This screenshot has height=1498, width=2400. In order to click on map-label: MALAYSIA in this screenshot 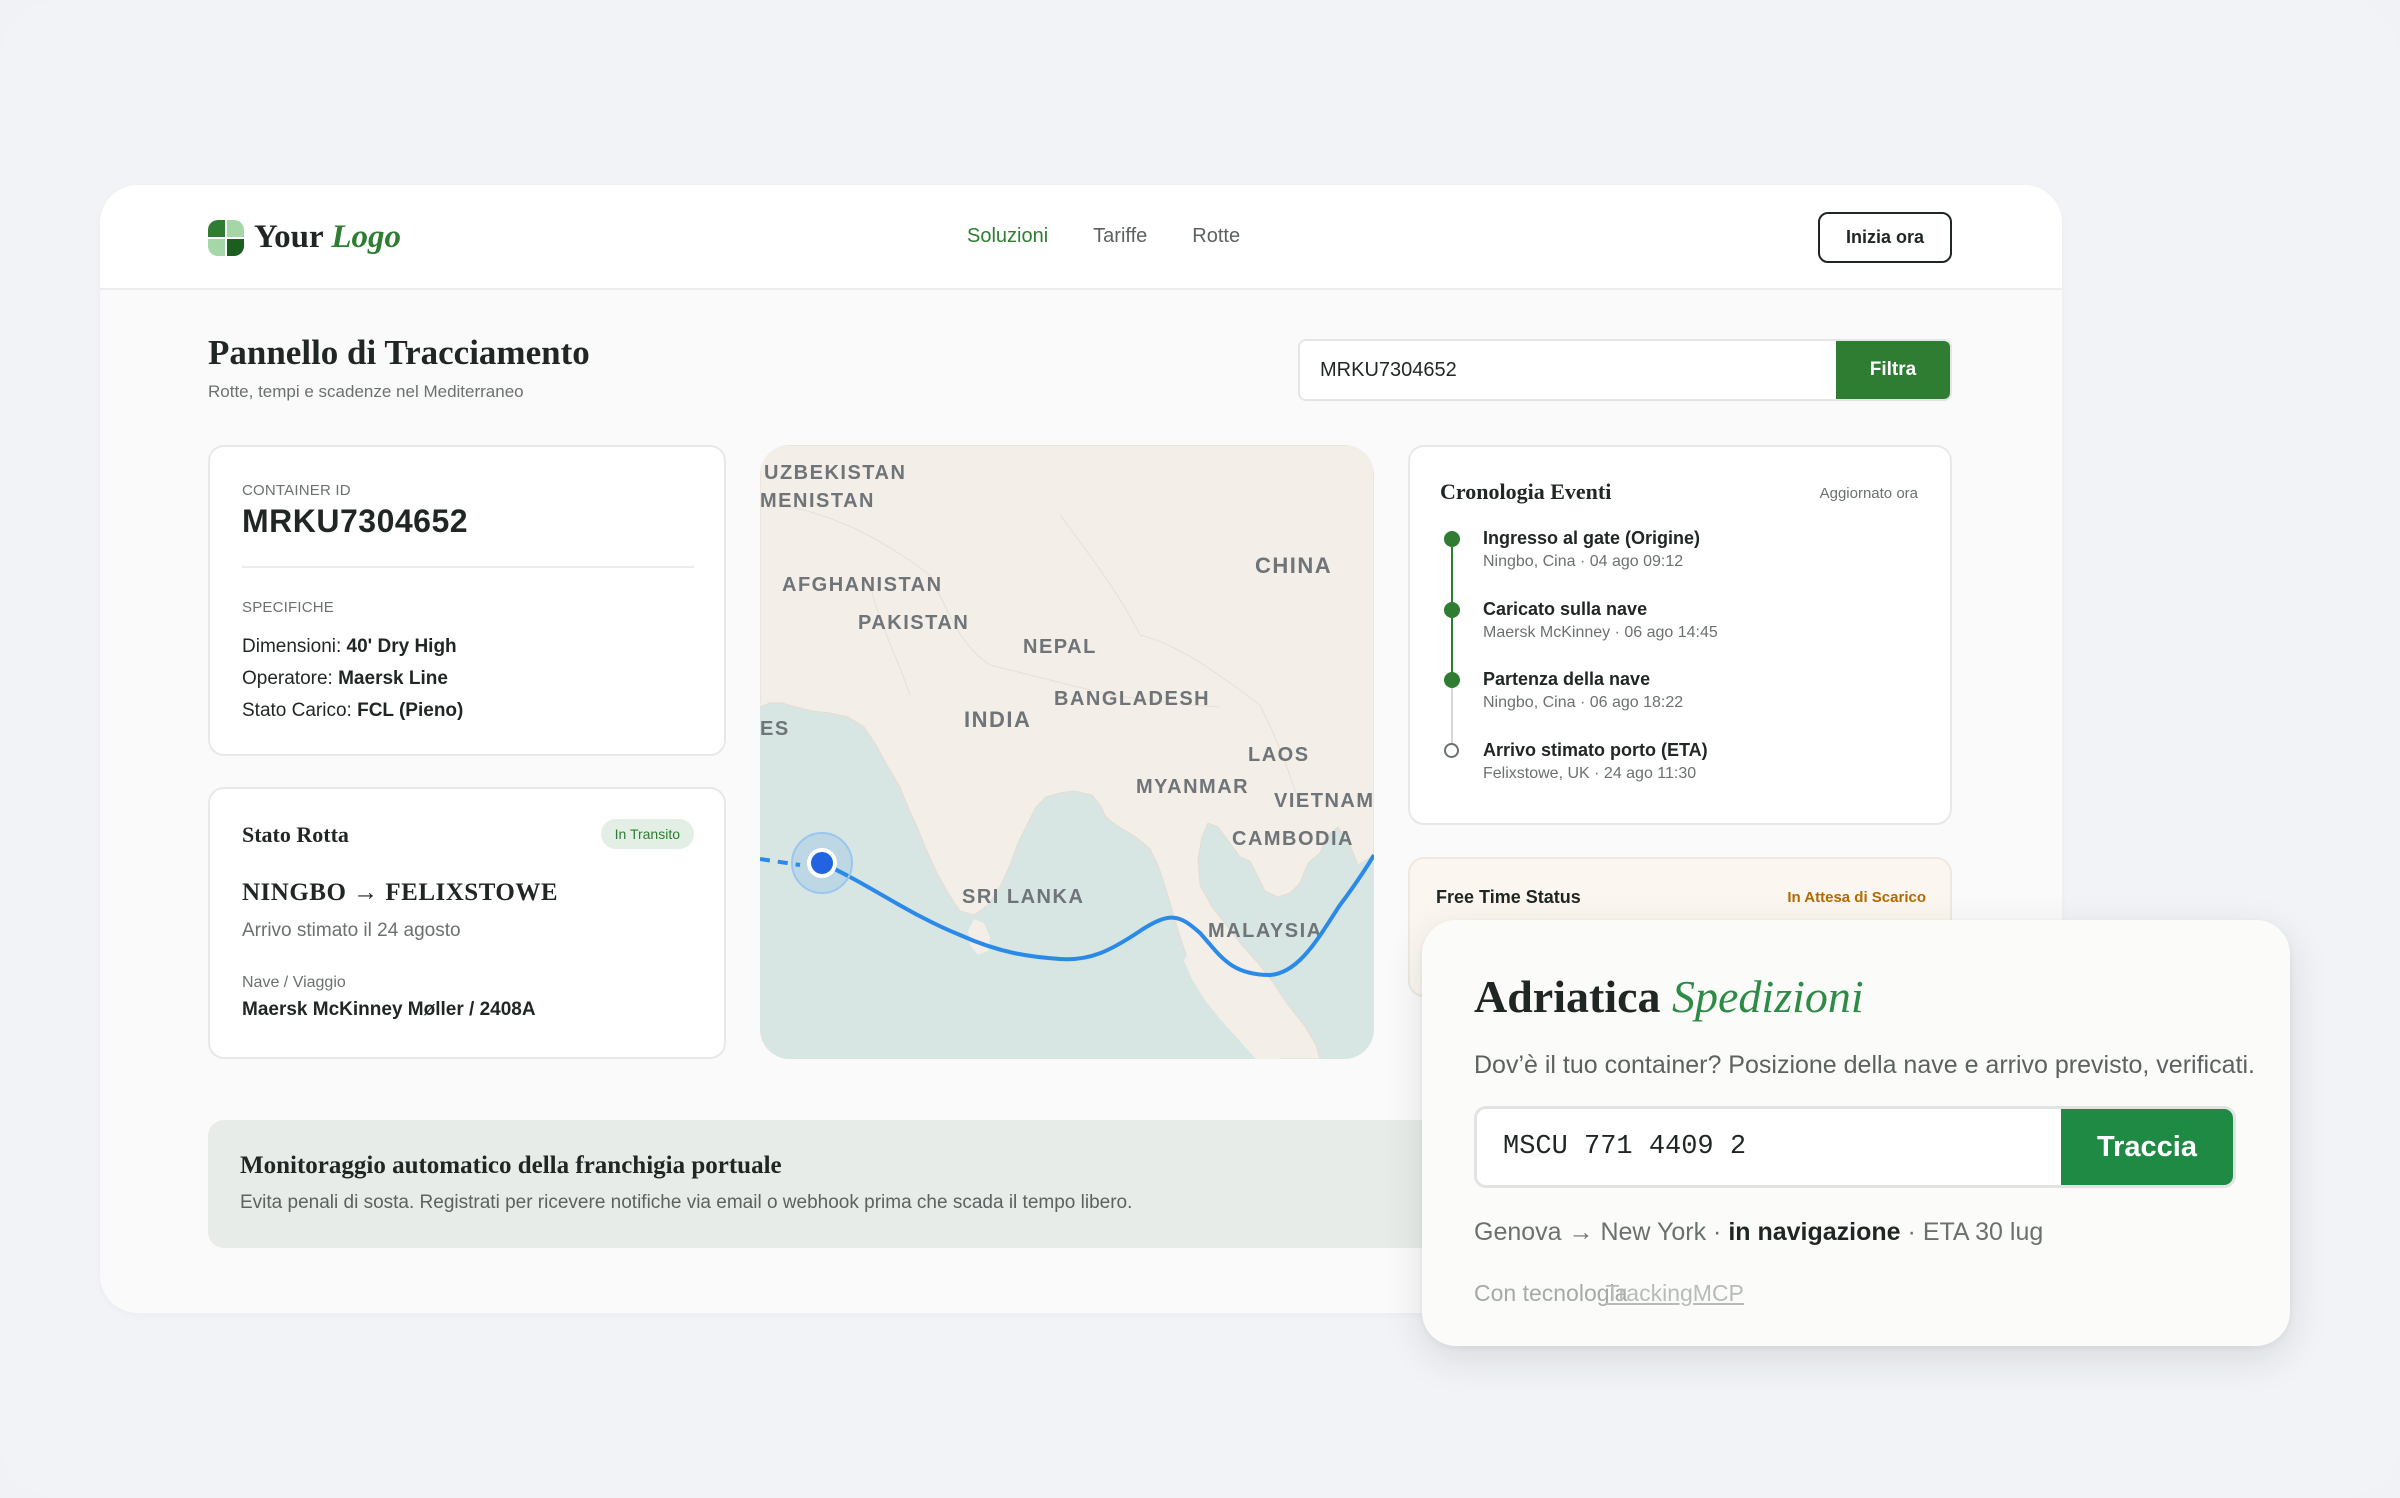, I will do `click(1265, 931)`.